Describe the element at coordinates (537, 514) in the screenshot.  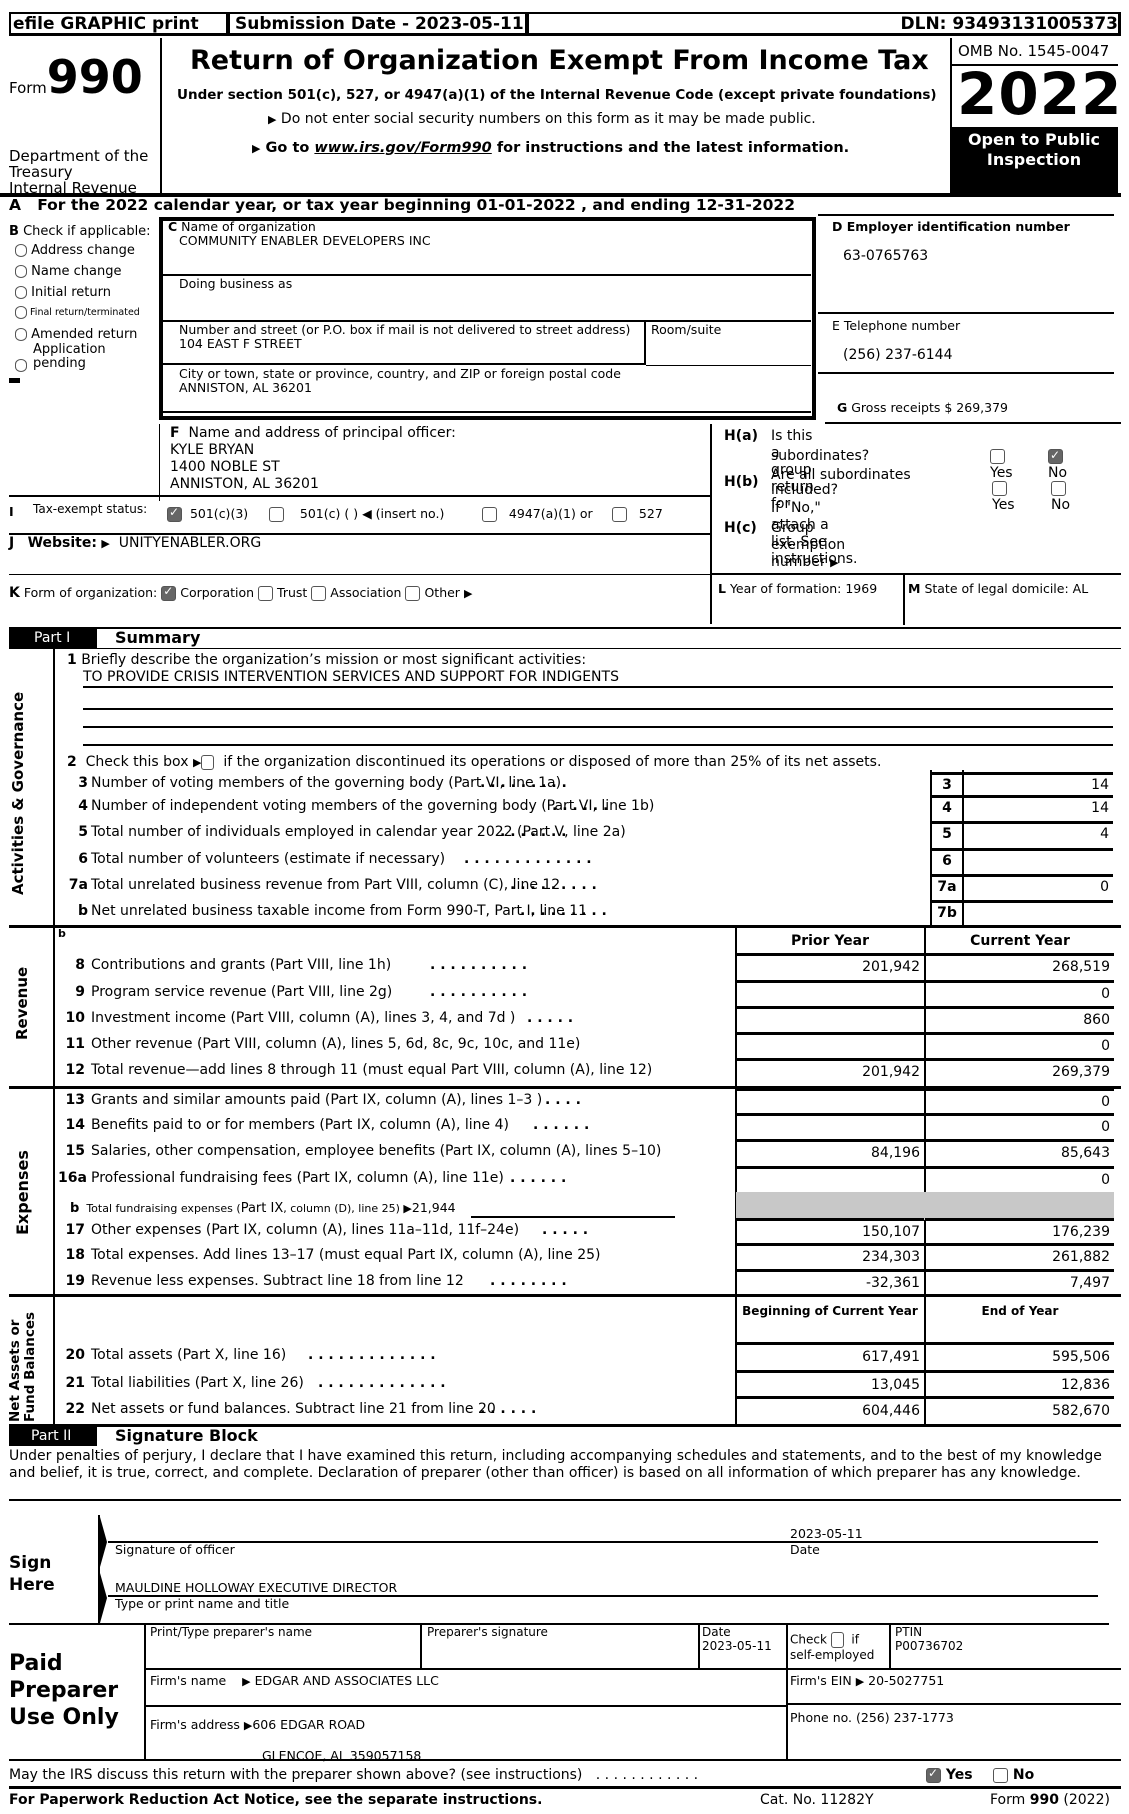
I see `status-4947-checkbox: 4947(a)(1) or` at that location.